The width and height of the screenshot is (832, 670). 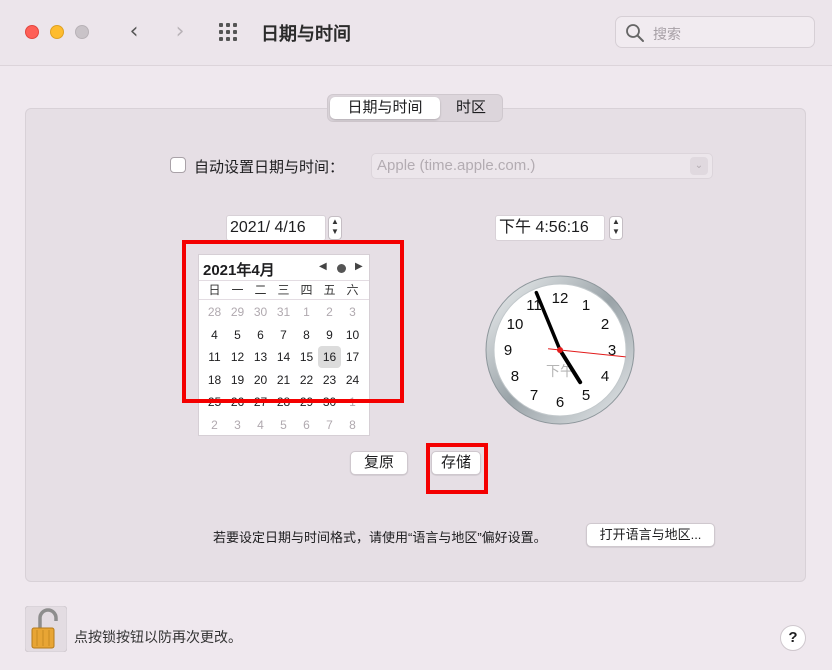 I want to click on lock-label: 点按锁按钮以防再次更改。, so click(x=158, y=637).